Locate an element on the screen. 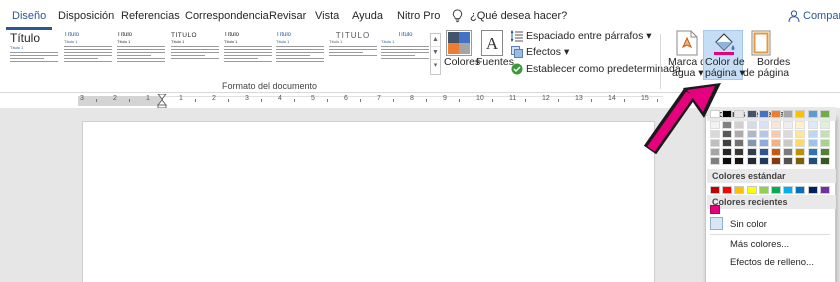 This screenshot has height=282, width=840. page-color-button: Color de página ▾ is located at coordinates (724, 55).